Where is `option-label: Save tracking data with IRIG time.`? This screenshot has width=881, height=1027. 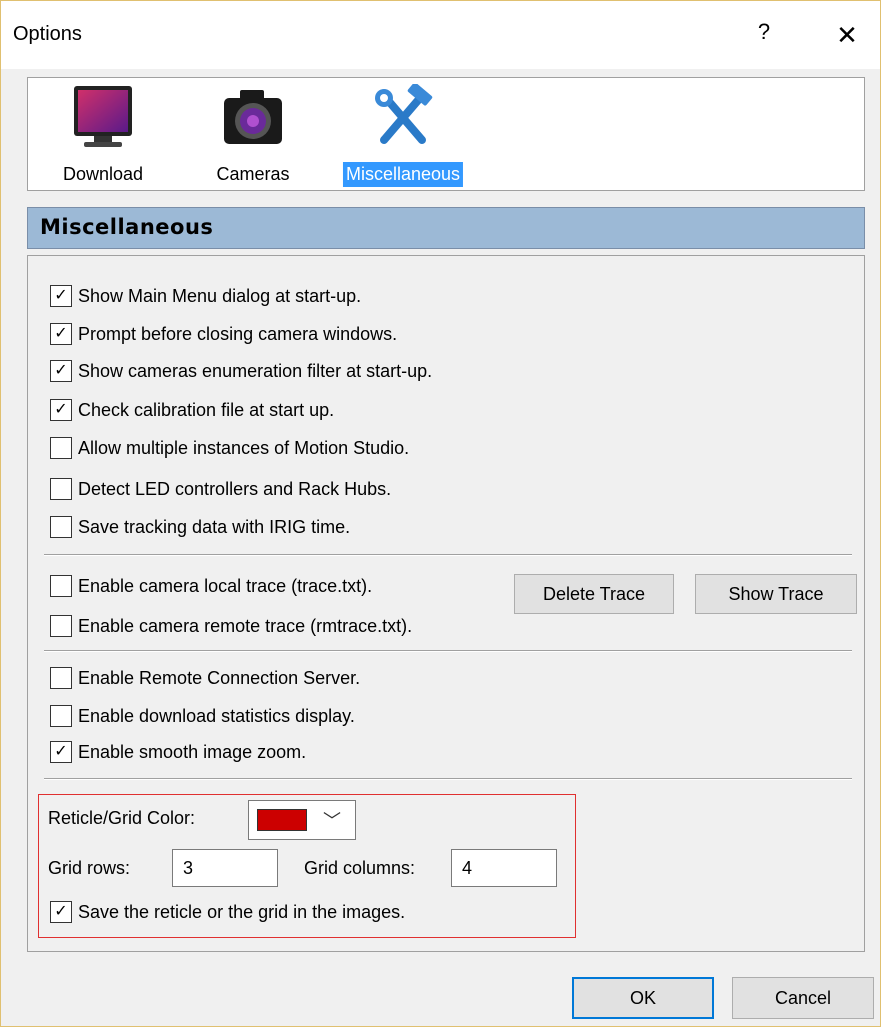
option-label: Save tracking data with IRIG time. is located at coordinates (214, 526).